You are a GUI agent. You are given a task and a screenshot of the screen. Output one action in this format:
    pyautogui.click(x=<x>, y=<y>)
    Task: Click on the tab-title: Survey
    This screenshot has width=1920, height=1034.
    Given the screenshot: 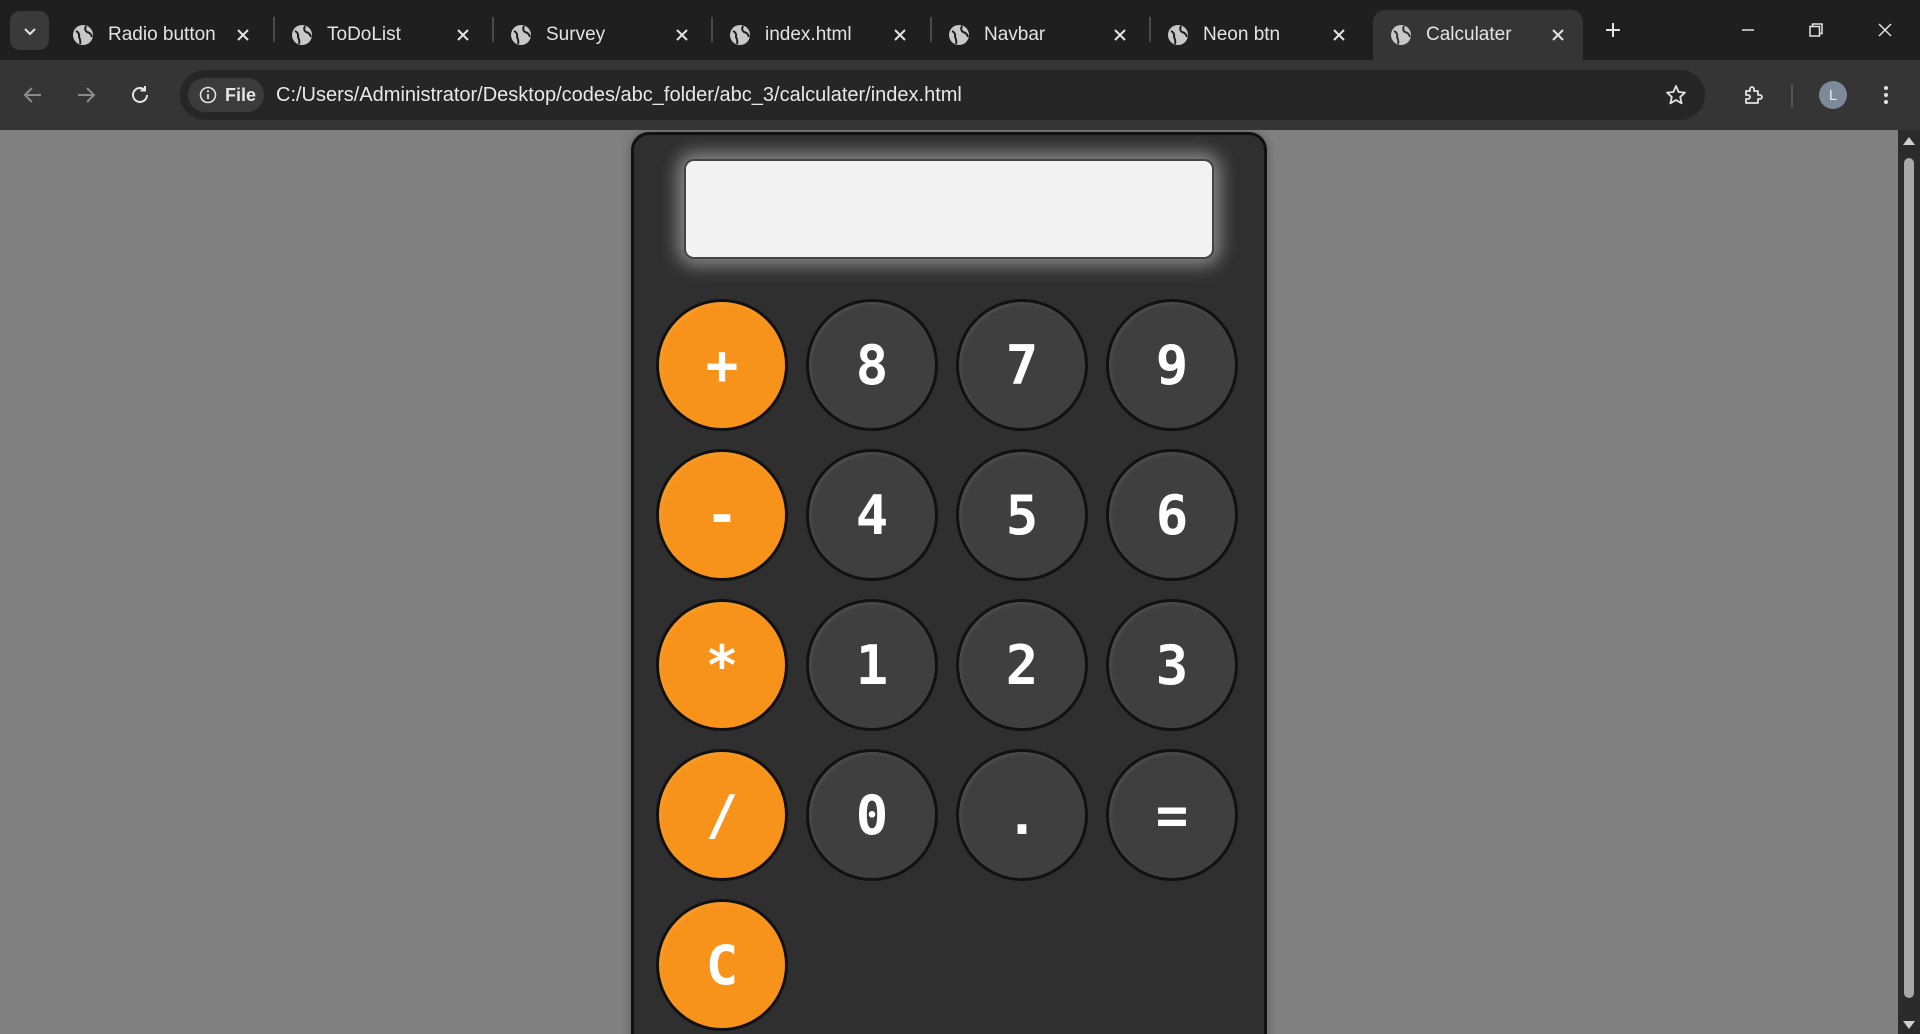 What is the action you would take?
    pyautogui.click(x=576, y=34)
    